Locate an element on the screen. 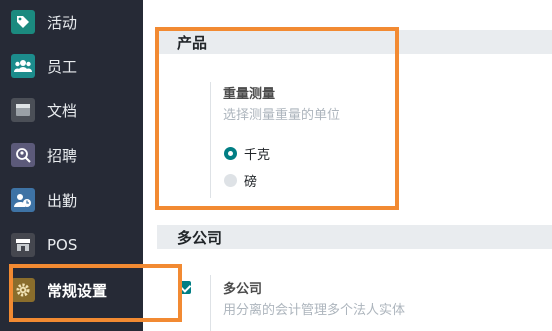 The image size is (552, 331). sidebar-item-label: 出勤 is located at coordinates (62, 200).